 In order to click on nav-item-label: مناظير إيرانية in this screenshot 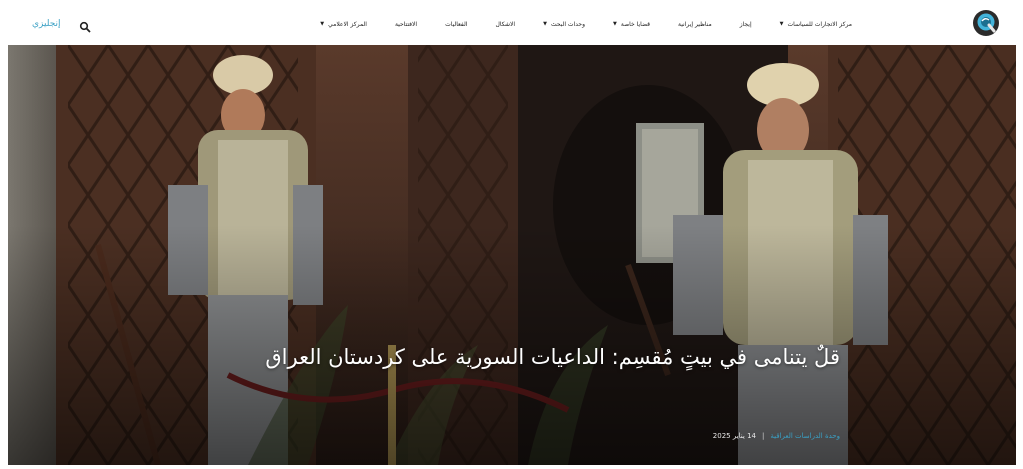, I will do `click(695, 24)`.